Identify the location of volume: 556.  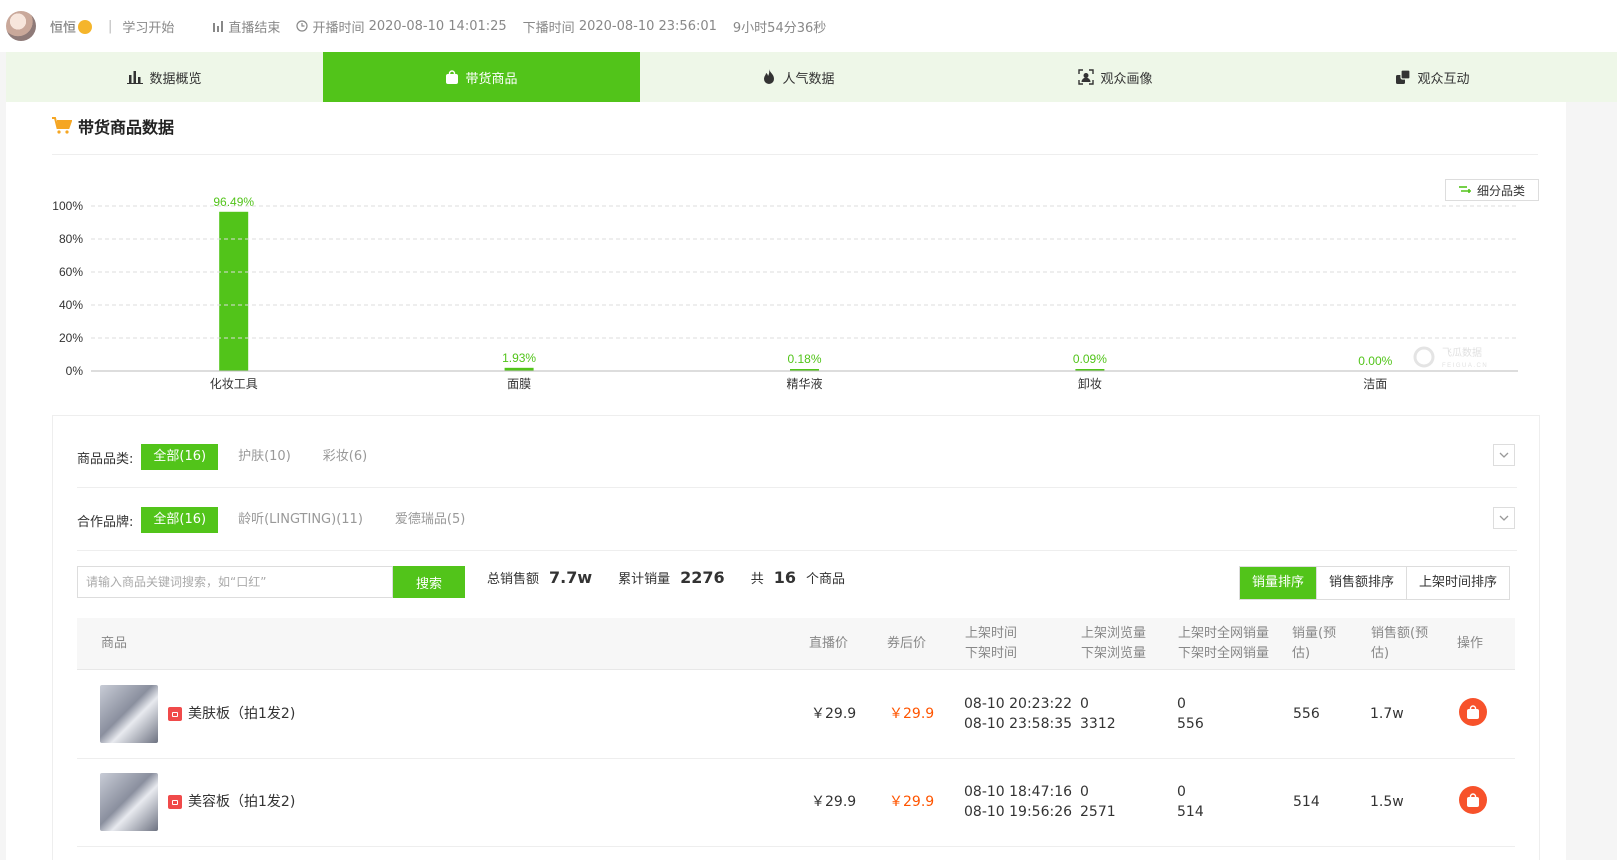
(1306, 714).